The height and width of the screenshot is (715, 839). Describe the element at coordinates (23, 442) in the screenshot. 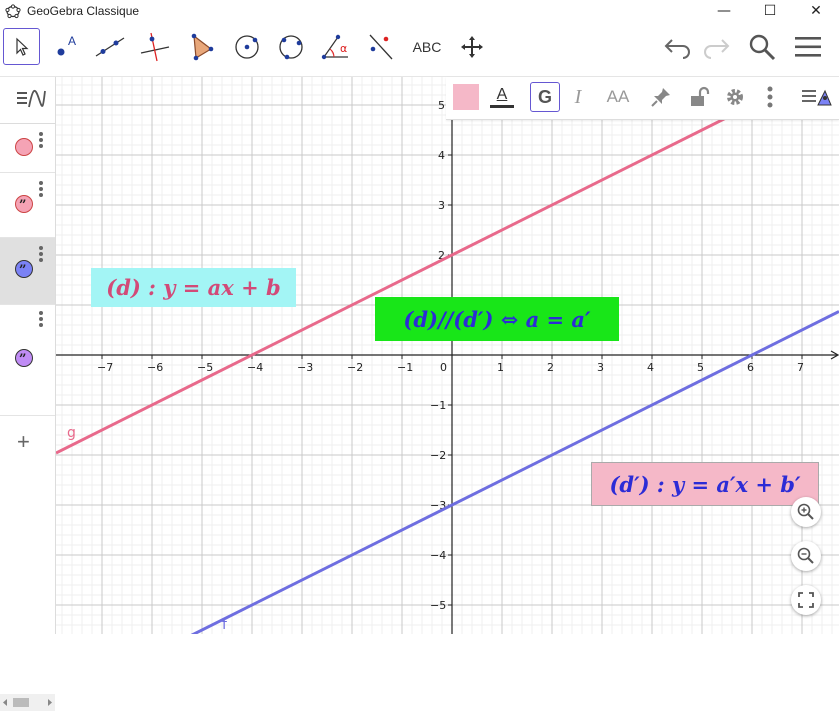

I see `add-input-button: +` at that location.